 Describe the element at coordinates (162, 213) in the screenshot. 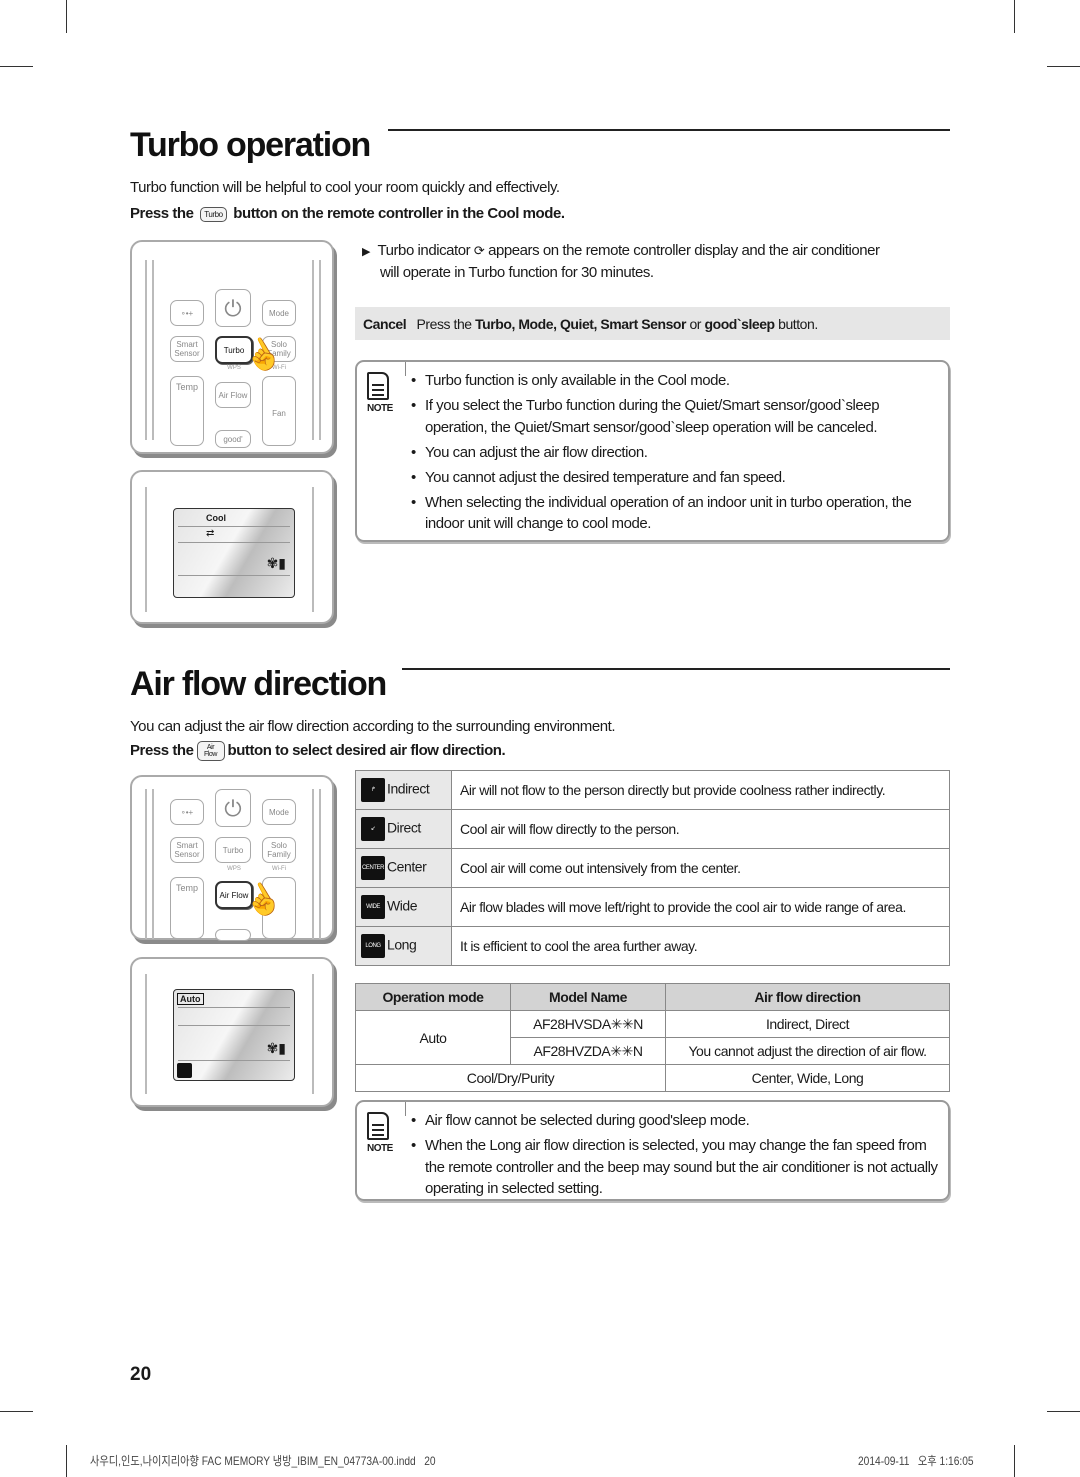

I see `press-prefix: Press the` at that location.